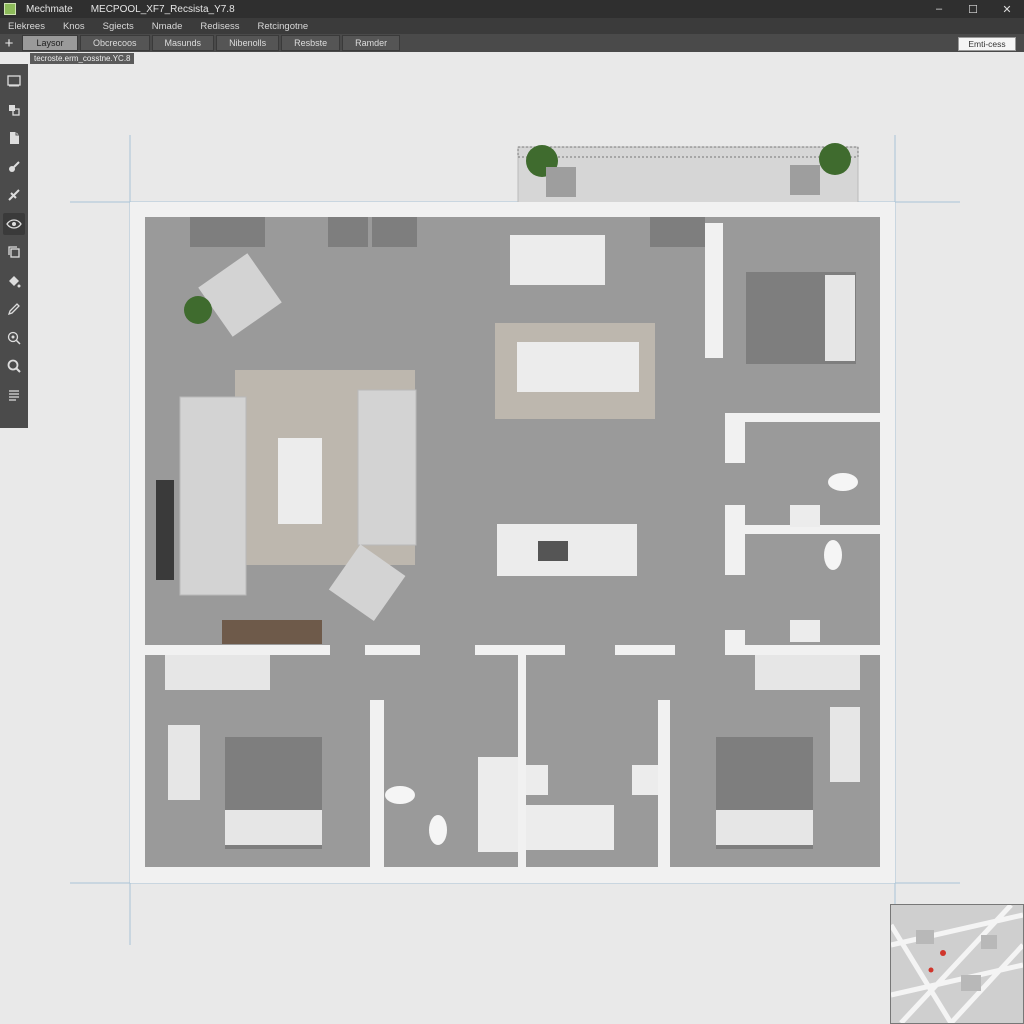 This screenshot has width=1024, height=1024. Describe the element at coordinates (248, 43) in the screenshot. I see `tab-4: Nibenolls` at that location.